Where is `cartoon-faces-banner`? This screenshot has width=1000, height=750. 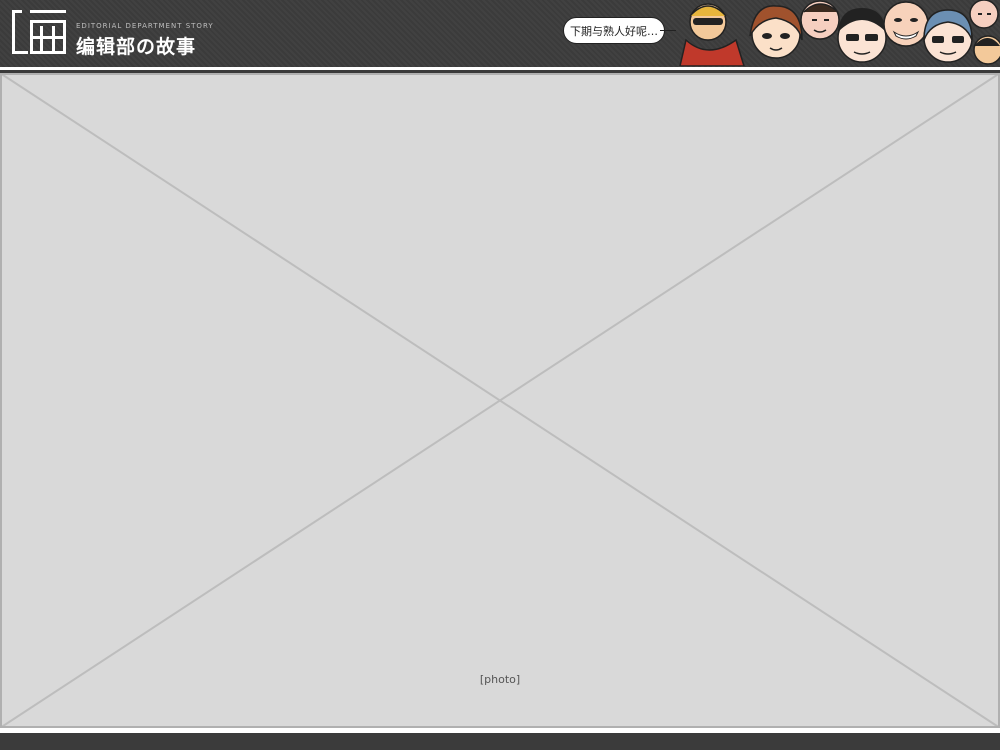 cartoon-faces-banner is located at coordinates (839, 33).